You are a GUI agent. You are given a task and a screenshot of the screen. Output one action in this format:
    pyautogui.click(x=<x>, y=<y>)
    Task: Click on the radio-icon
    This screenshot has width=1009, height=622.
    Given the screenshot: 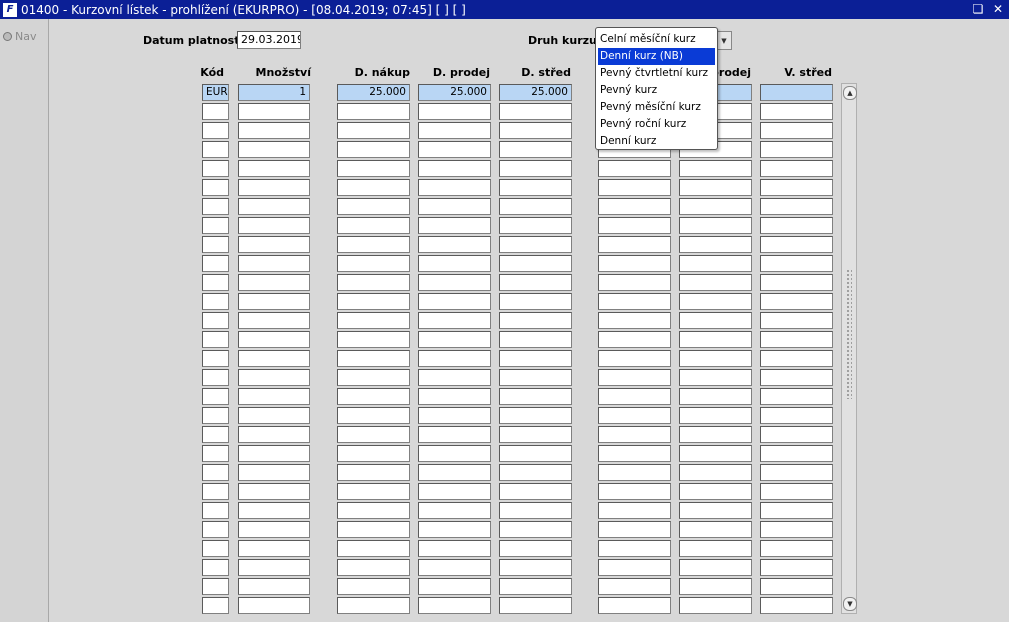 What is the action you would take?
    pyautogui.click(x=7, y=36)
    